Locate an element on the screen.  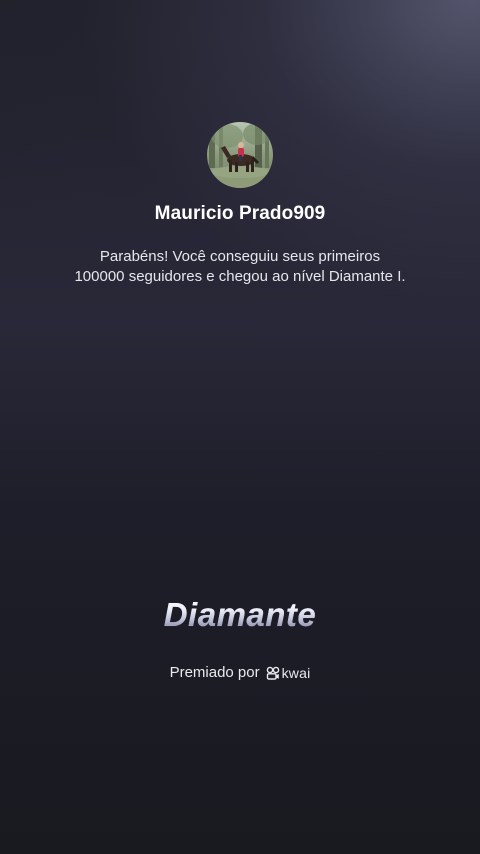
level-badge-title: Diamante is located at coordinates (240, 615).